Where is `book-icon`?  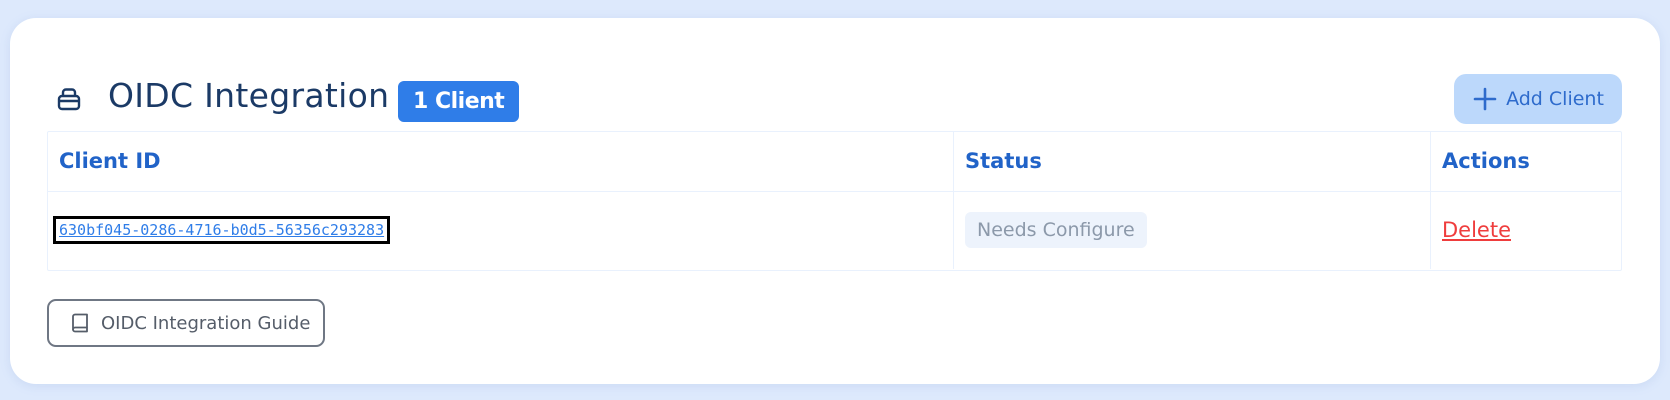
book-icon is located at coordinates (80, 323).